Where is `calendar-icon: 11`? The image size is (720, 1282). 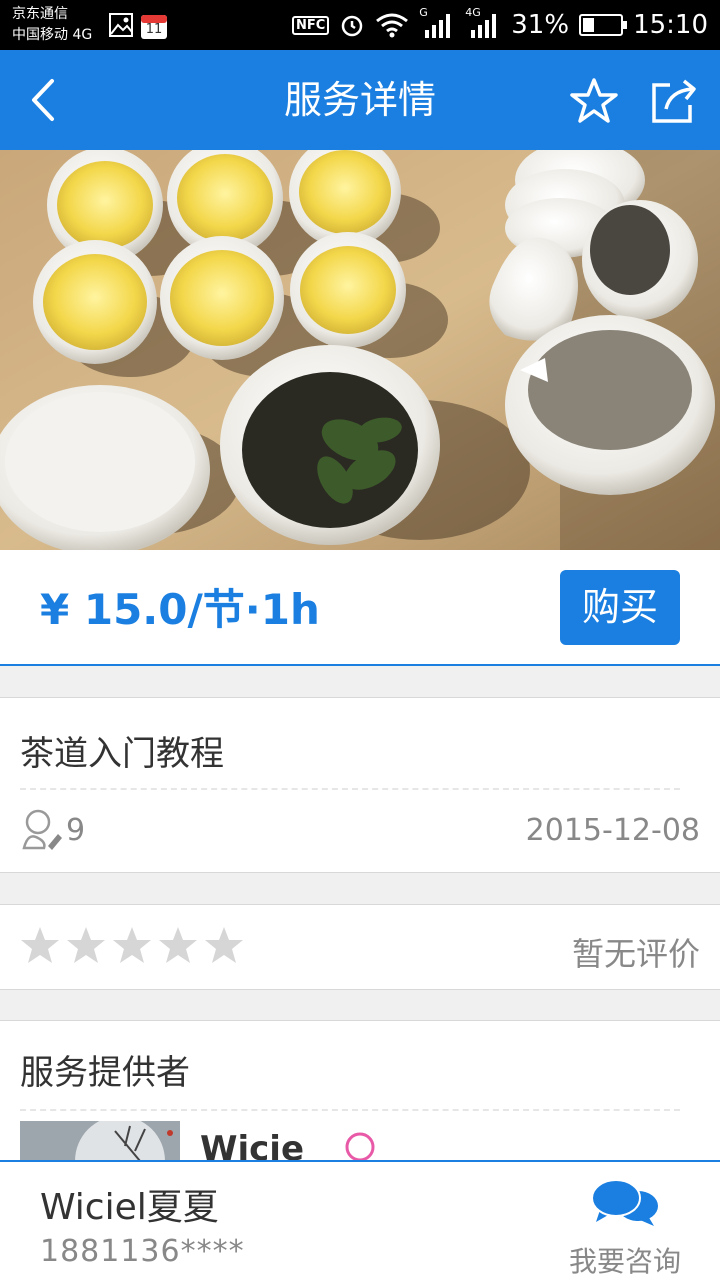
calendar-icon: 11 is located at coordinates (154, 26).